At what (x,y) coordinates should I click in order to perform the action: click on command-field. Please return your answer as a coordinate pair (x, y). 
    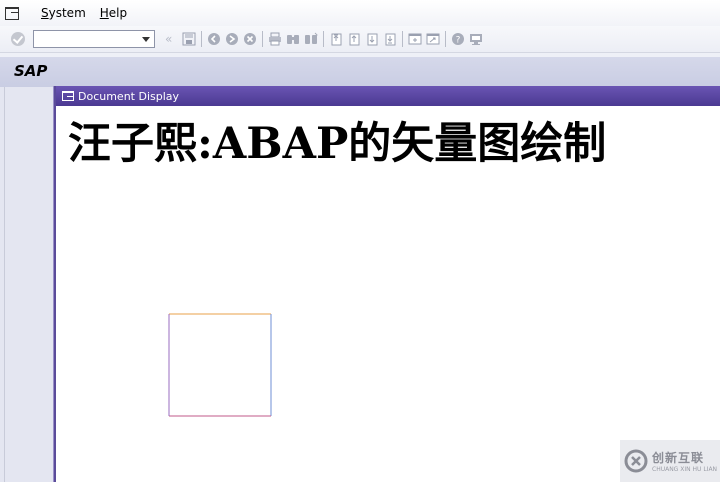
    Looking at the image, I should click on (94, 39).